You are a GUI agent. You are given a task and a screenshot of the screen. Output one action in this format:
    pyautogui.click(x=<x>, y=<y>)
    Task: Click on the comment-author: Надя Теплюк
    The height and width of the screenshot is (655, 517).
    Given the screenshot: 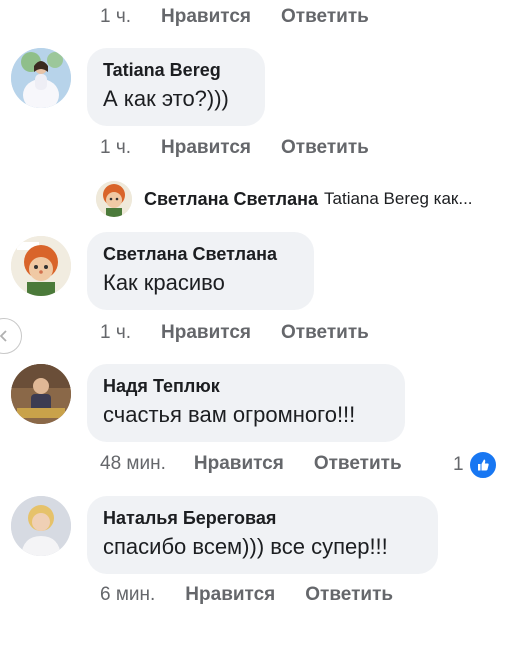 What is the action you would take?
    pyautogui.click(x=246, y=386)
    